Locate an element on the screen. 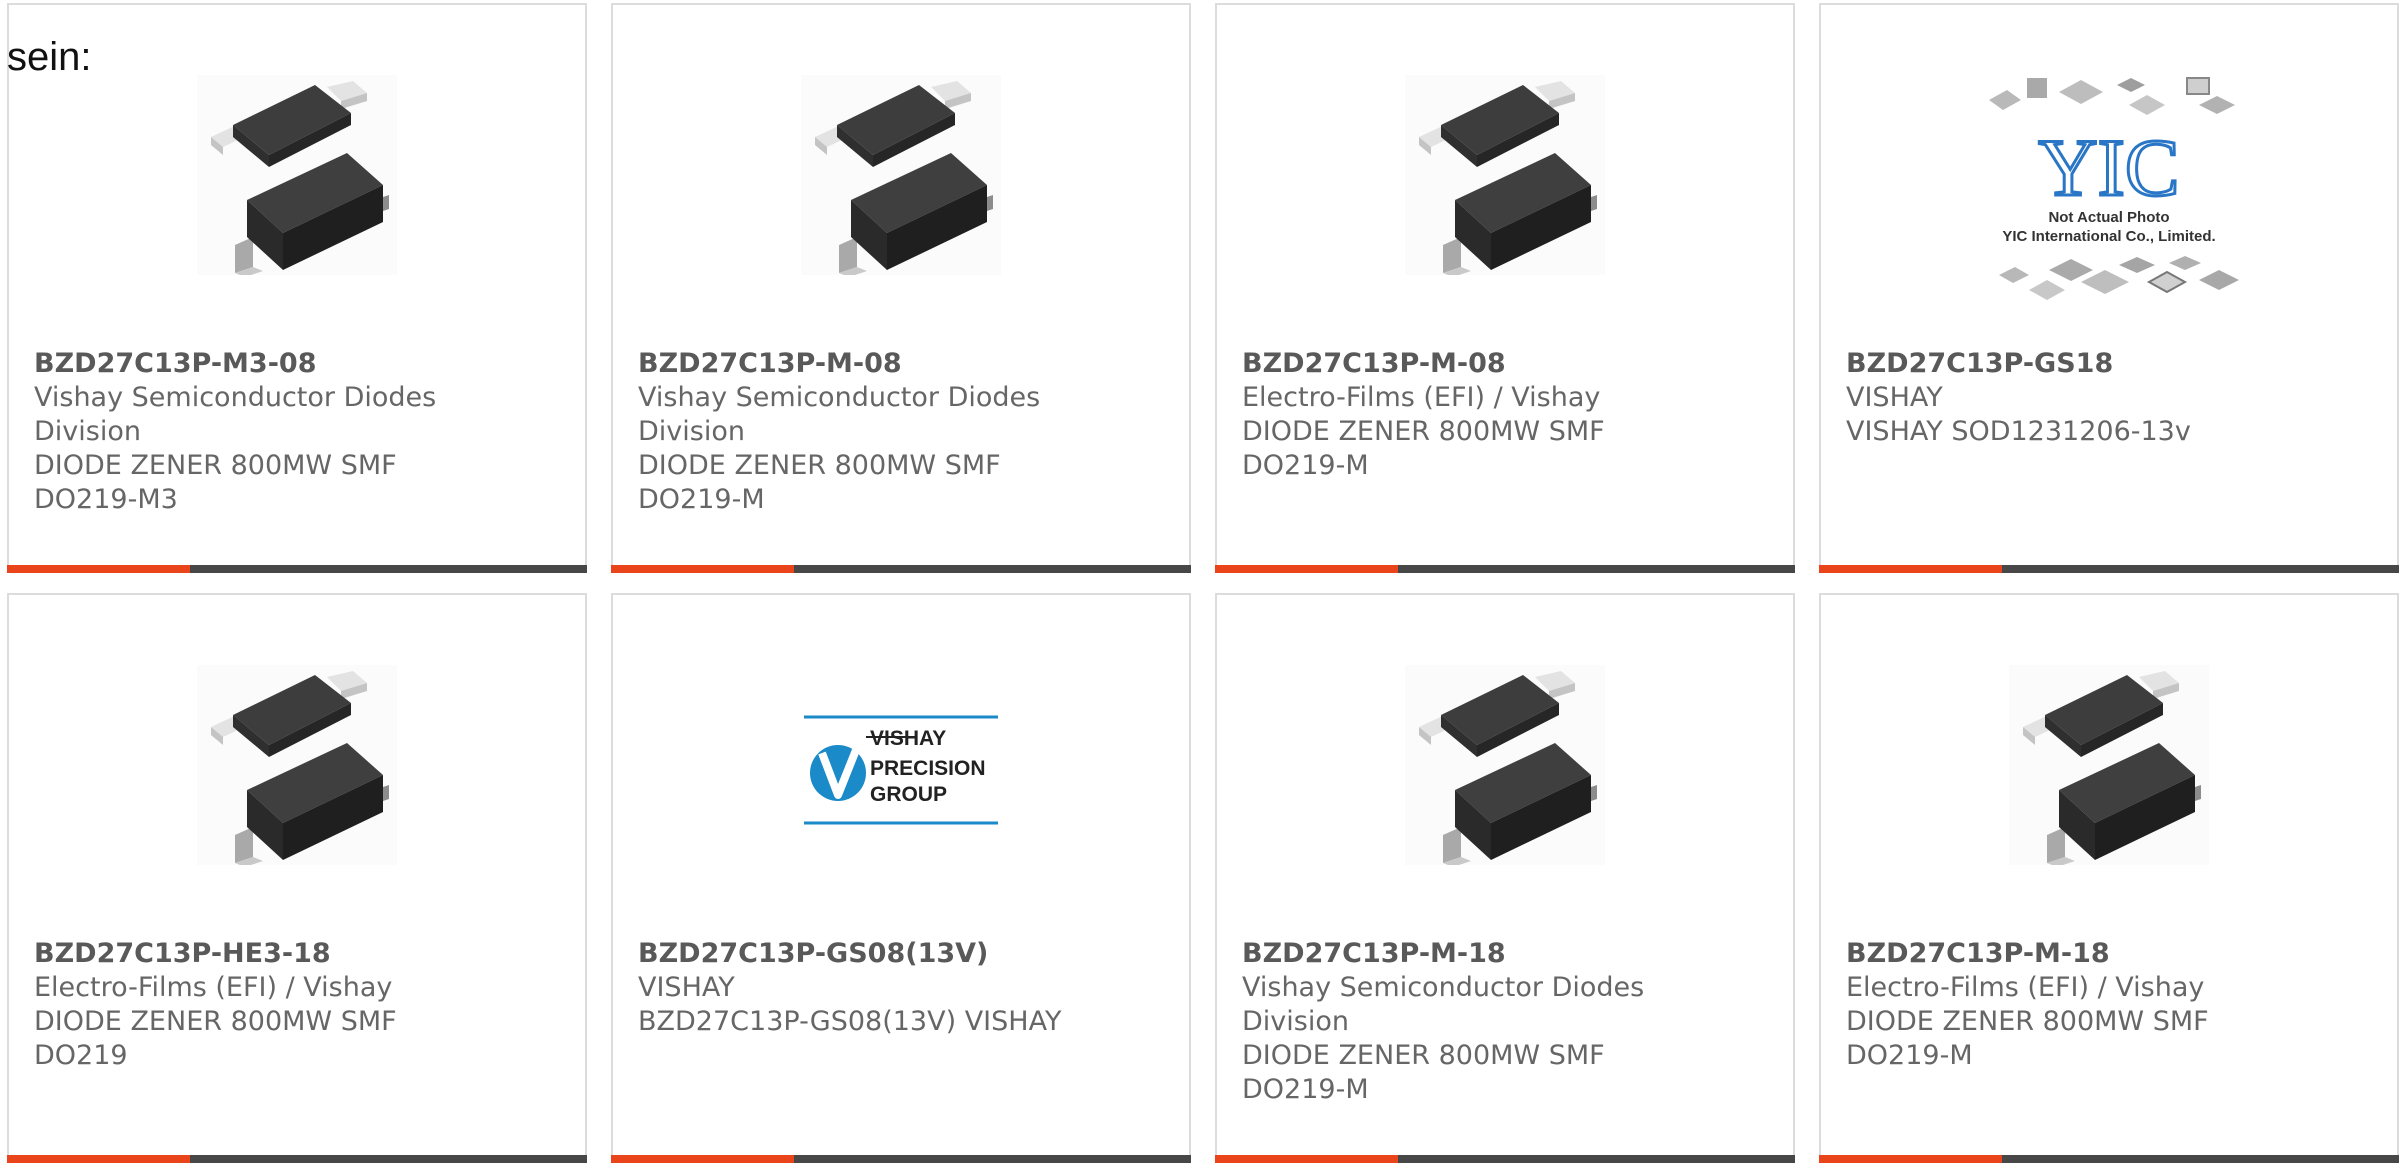  logo-text: GROUP is located at coordinates (908, 794).